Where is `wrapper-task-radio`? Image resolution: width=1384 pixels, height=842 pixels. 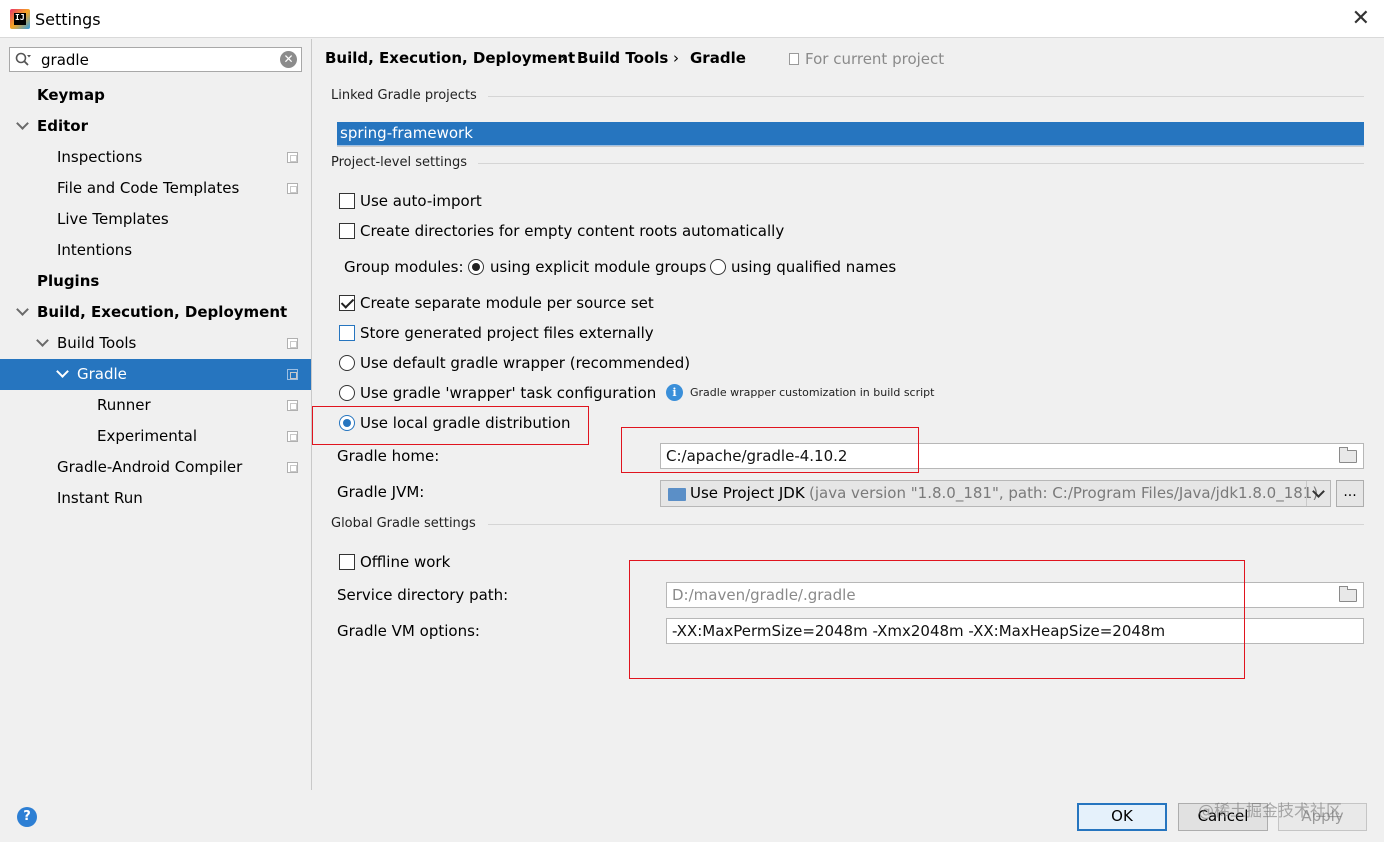
wrapper-task-radio is located at coordinates (347, 393).